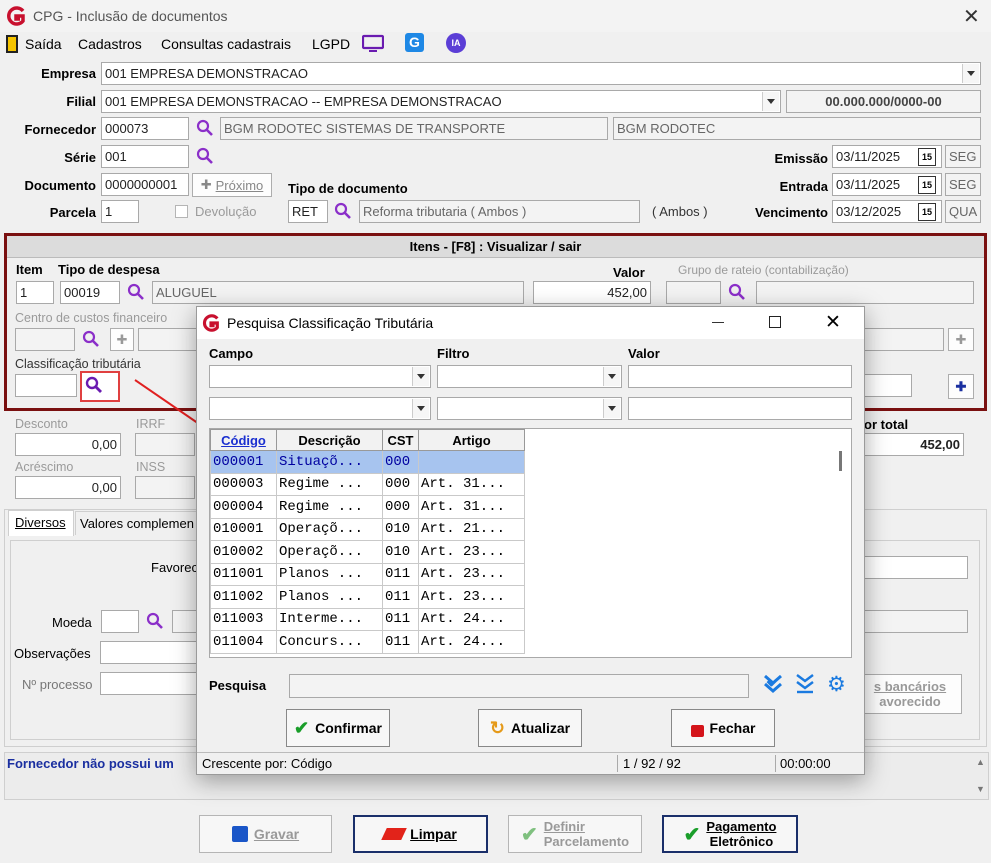 The image size is (991, 863). What do you see at coordinates (519, 686) in the screenshot?
I see `pesquisa-input` at bounding box center [519, 686].